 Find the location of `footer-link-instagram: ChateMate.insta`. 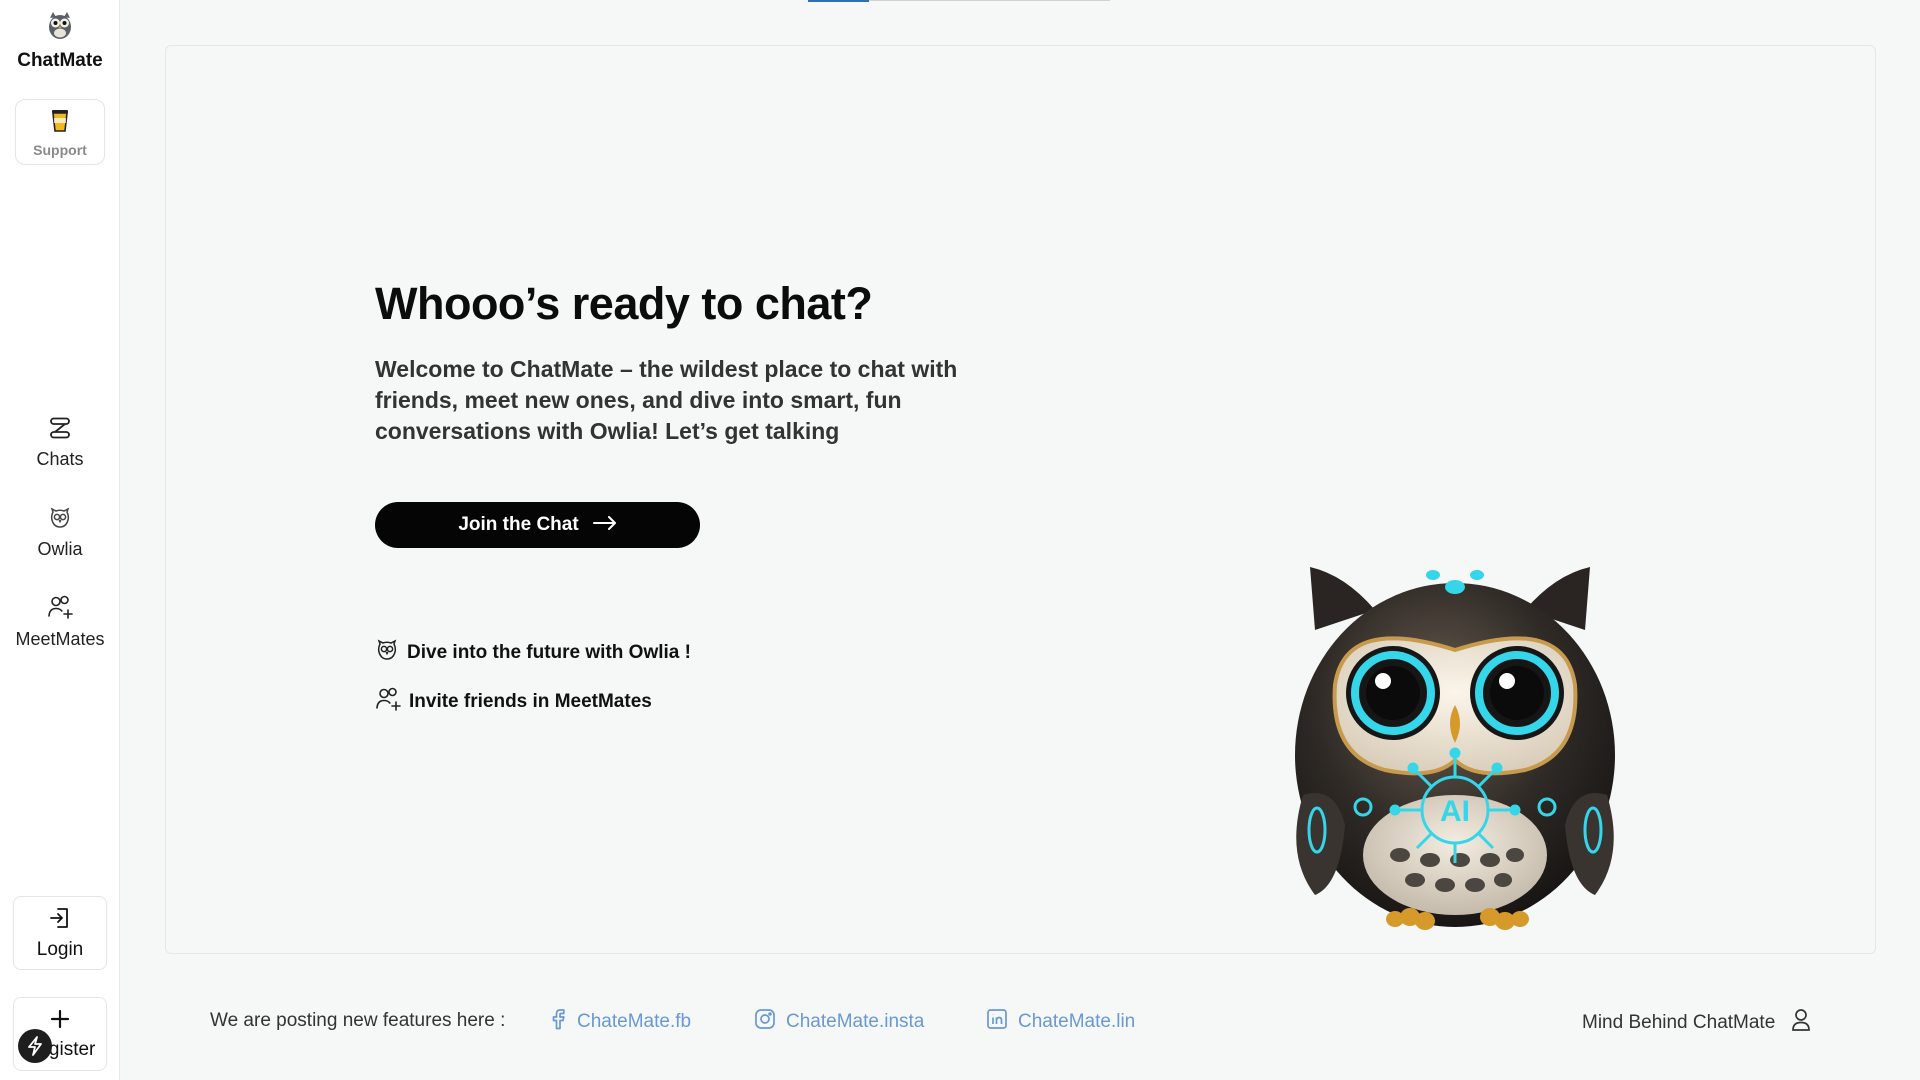

footer-link-instagram: ChateMate.insta is located at coordinates (839, 1022).